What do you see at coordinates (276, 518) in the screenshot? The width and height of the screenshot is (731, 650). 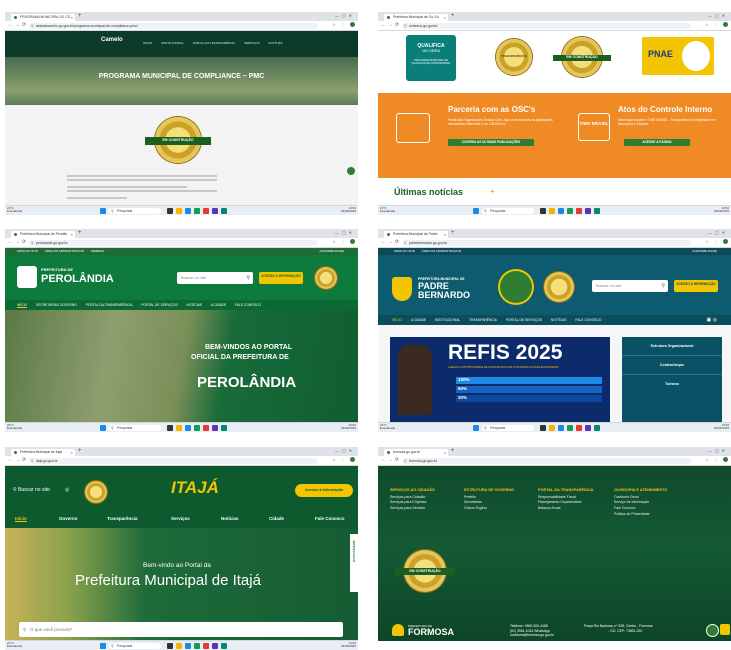 I see `menu-item: Cidade` at bounding box center [276, 518].